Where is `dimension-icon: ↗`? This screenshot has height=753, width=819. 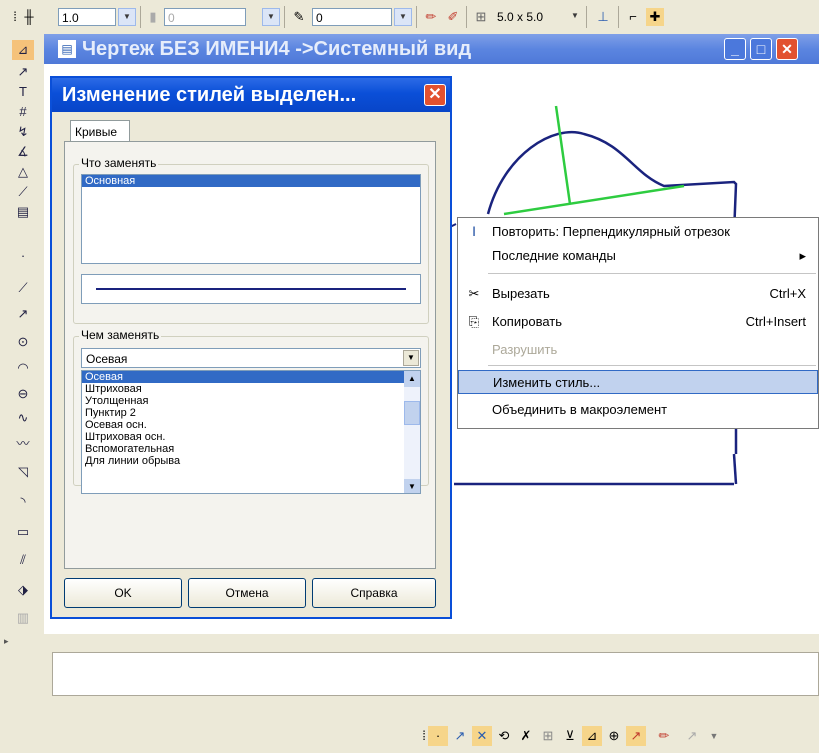 dimension-icon: ↗ is located at coordinates (23, 72).